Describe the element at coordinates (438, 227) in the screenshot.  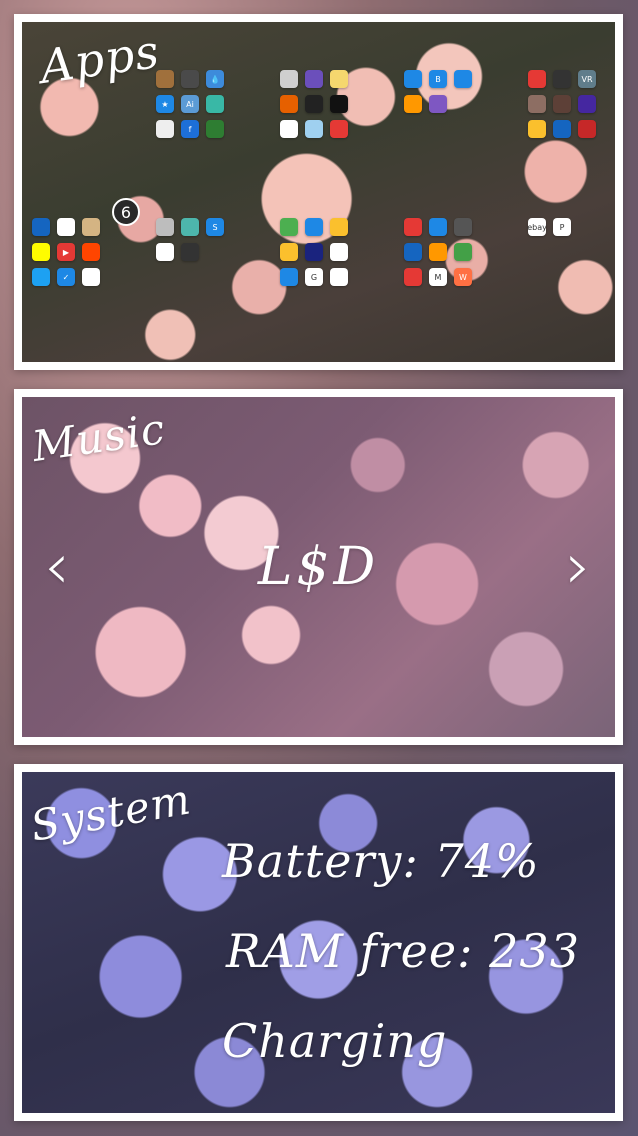
I see `blue-bars-app-icon` at that location.